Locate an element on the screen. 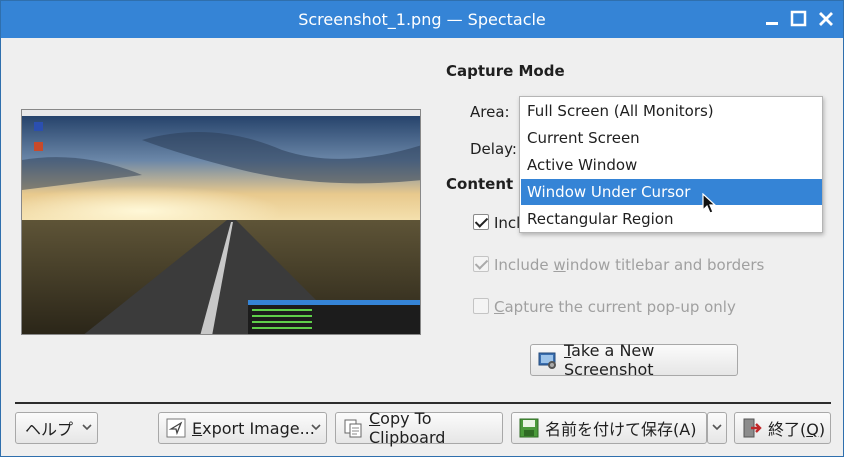 Image resolution: width=844 pixels, height=457 pixels. help-button: ヘルプ is located at coordinates (56, 428).